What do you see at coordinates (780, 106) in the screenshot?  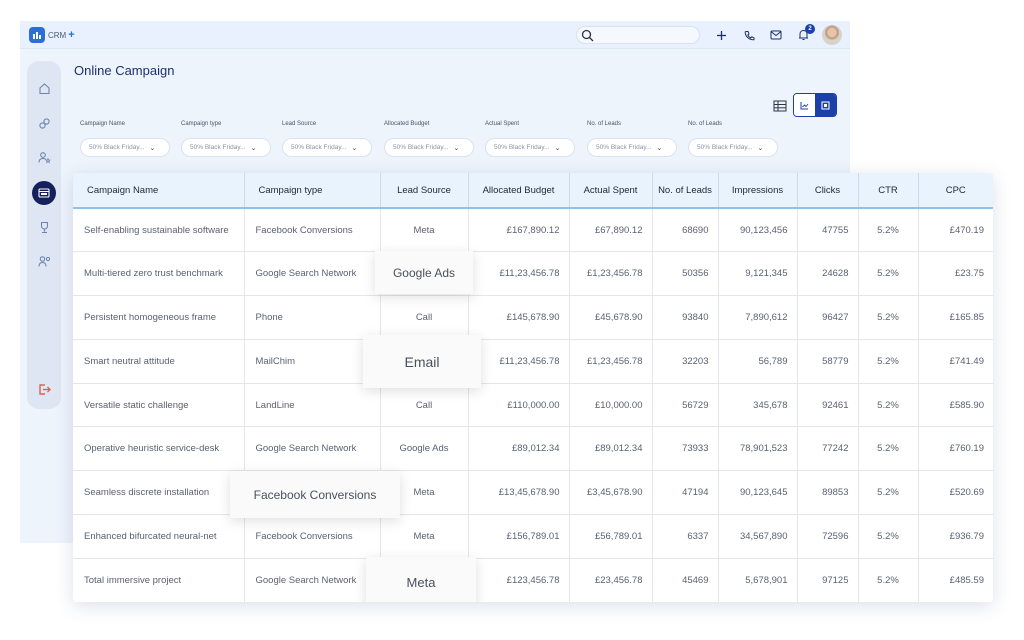 I see `table-view-icon` at bounding box center [780, 106].